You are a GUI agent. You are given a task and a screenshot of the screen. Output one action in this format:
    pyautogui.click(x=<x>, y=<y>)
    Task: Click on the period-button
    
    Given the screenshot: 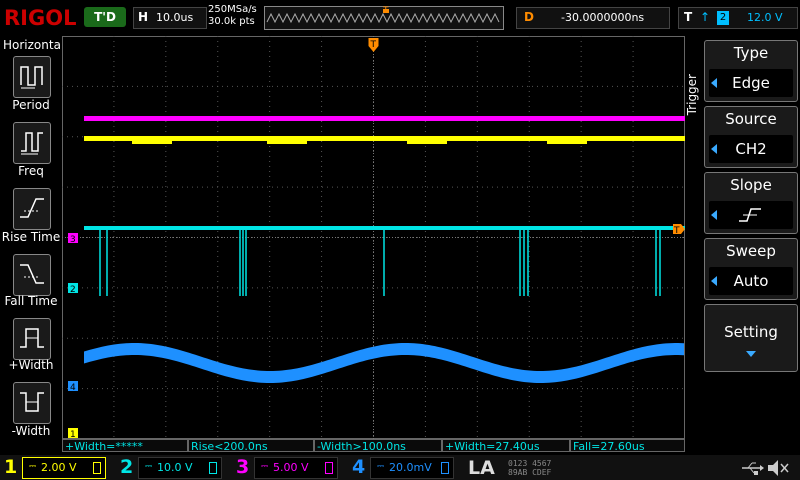 What is the action you would take?
    pyautogui.click(x=32, y=77)
    